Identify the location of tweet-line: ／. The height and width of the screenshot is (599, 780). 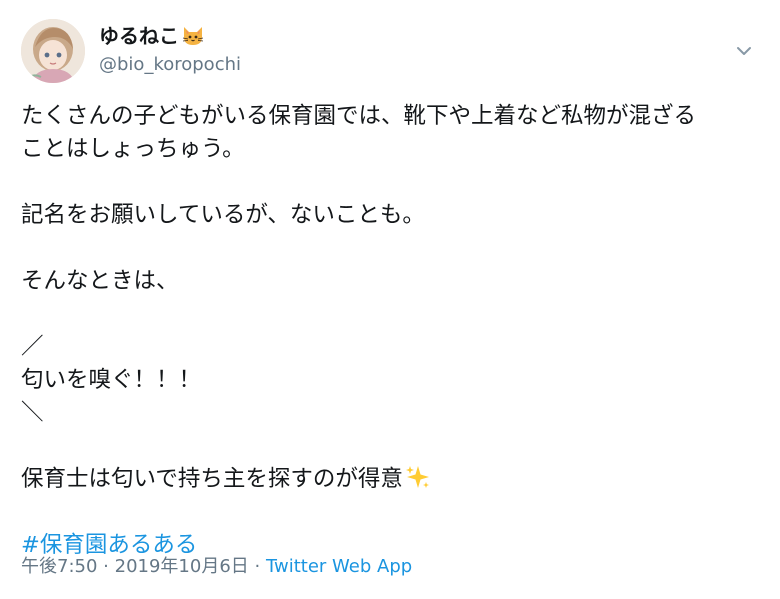
(32, 347).